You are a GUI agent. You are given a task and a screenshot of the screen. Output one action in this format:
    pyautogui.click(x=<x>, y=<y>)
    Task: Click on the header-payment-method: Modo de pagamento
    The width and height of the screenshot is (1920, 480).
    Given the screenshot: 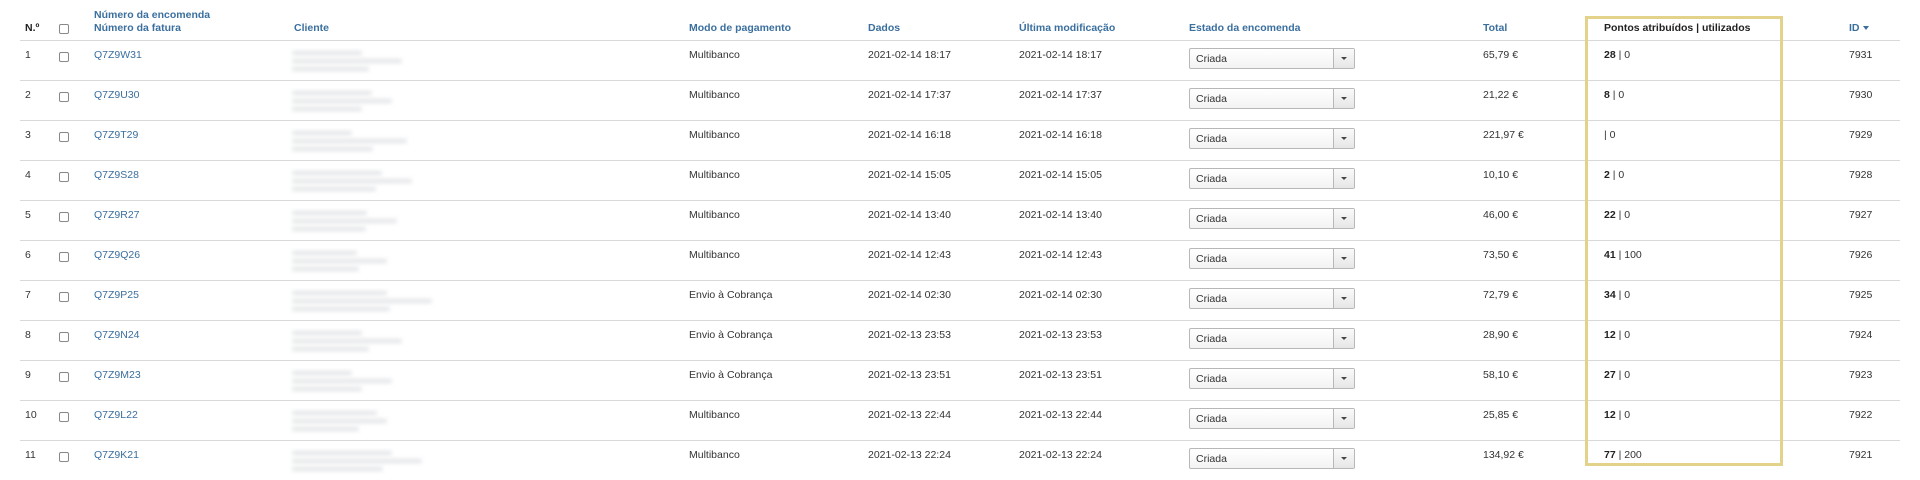 What is the action you would take?
    pyautogui.click(x=740, y=28)
    